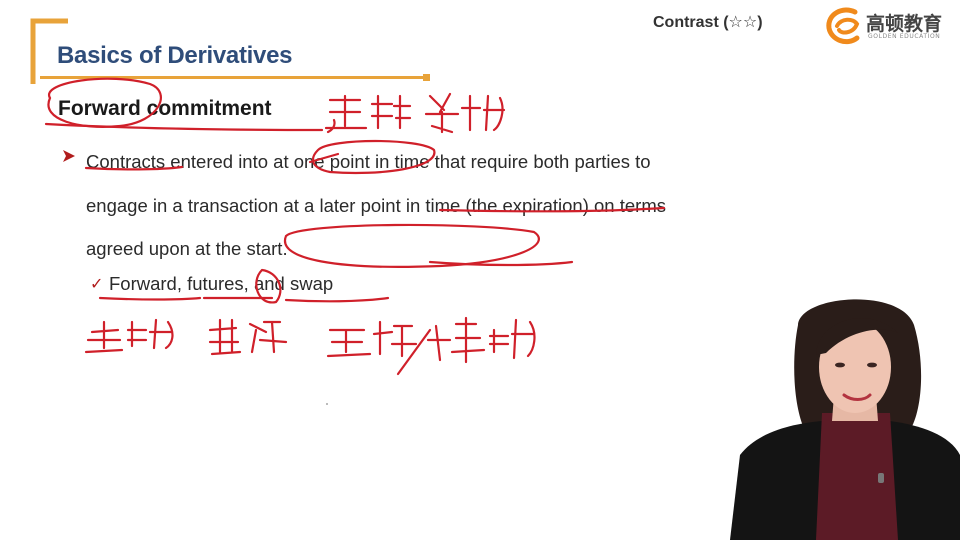 The height and width of the screenshot is (540, 960). What do you see at coordinates (708, 22) in the screenshot?
I see `contrast-label: Contrast (☆☆)` at bounding box center [708, 22].